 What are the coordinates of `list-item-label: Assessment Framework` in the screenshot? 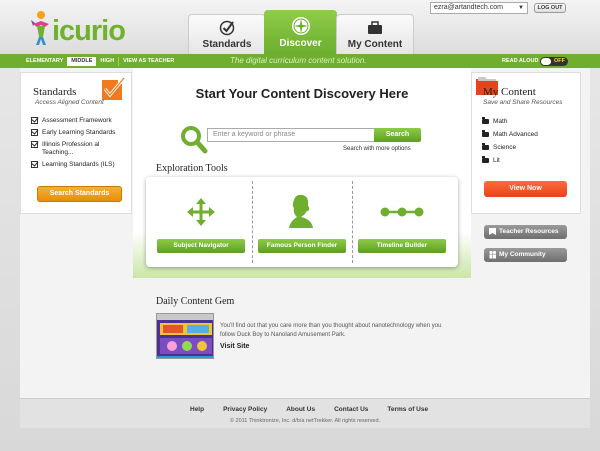 It's located at (77, 120).